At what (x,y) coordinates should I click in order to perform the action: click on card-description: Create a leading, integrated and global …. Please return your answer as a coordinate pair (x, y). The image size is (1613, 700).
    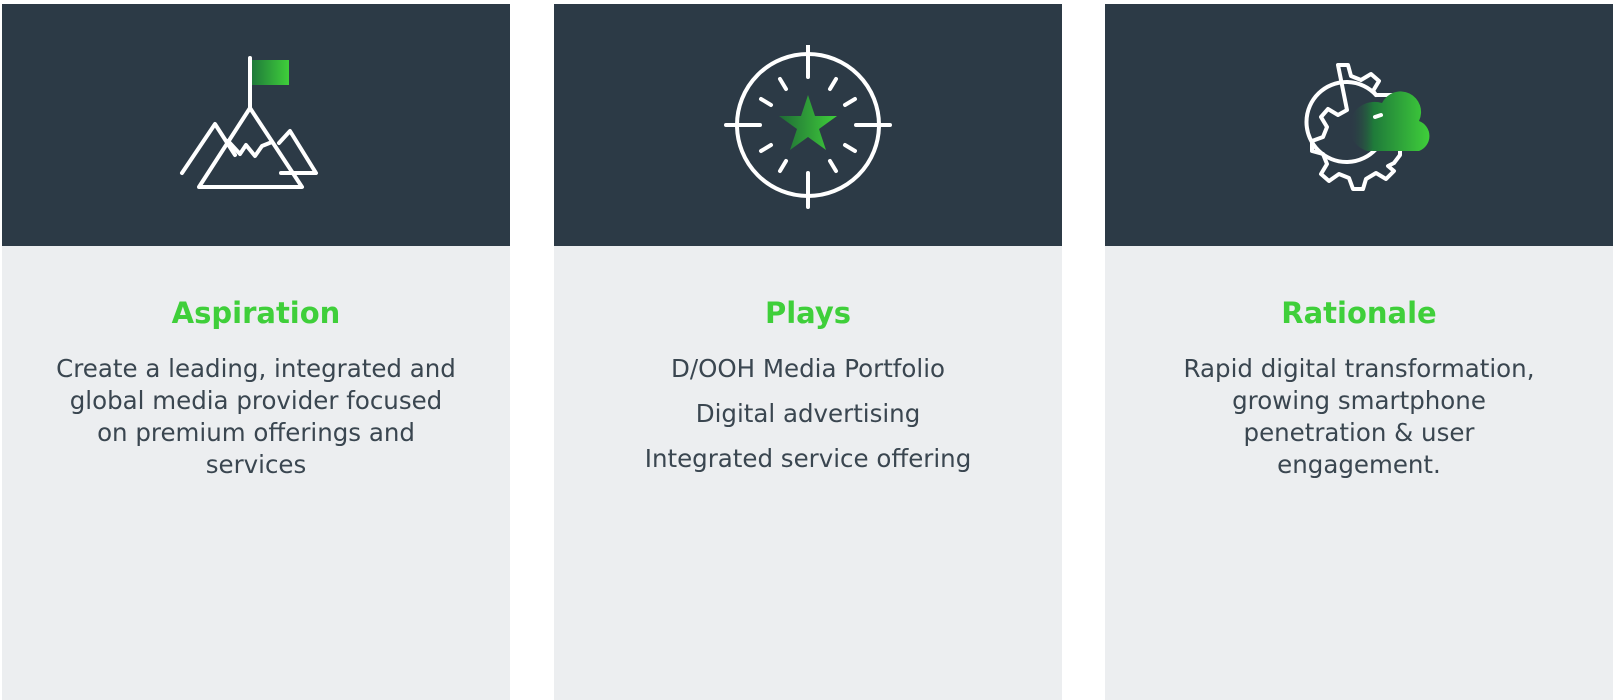
    Looking at the image, I should click on (256, 416).